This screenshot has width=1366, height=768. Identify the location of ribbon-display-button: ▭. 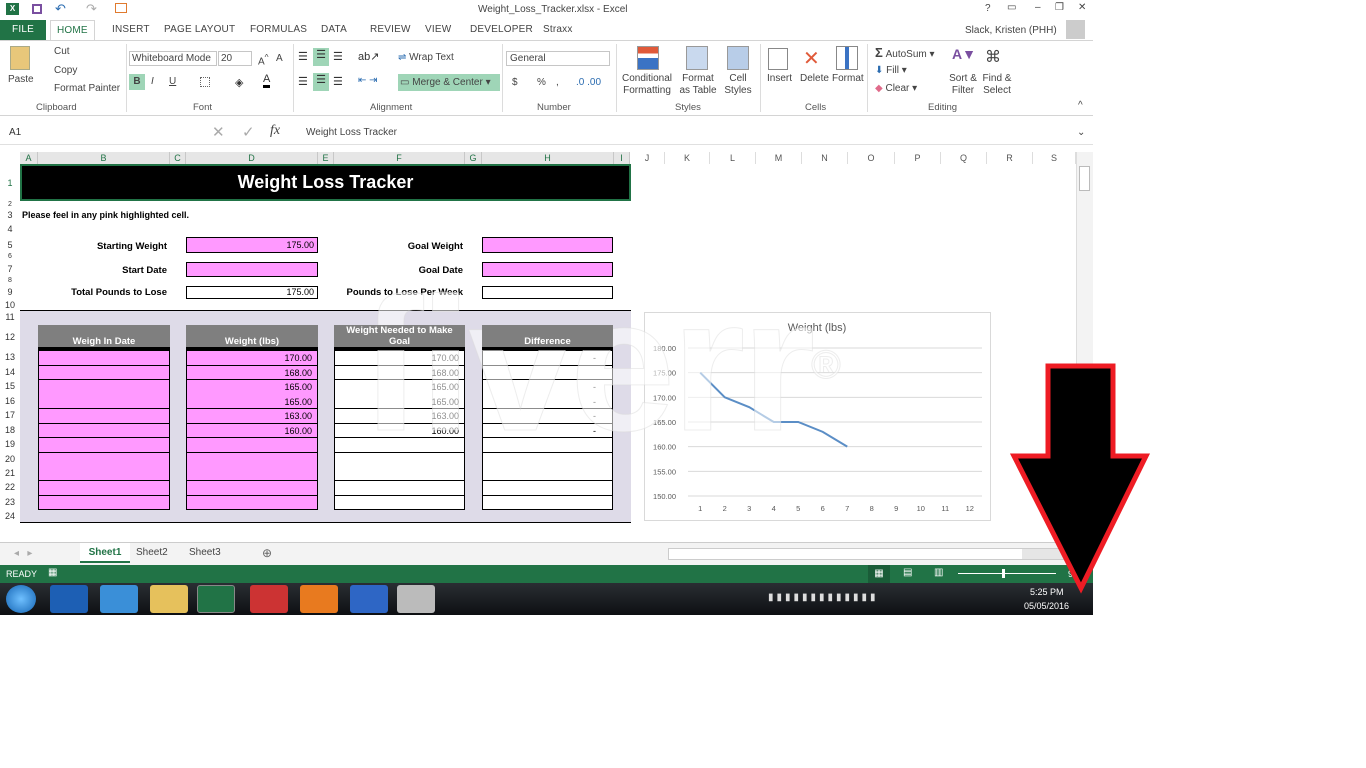
(1011, 7).